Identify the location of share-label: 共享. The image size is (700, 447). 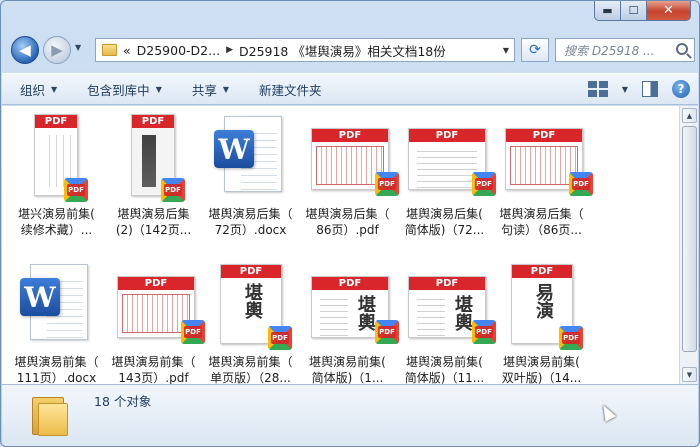
(204, 90).